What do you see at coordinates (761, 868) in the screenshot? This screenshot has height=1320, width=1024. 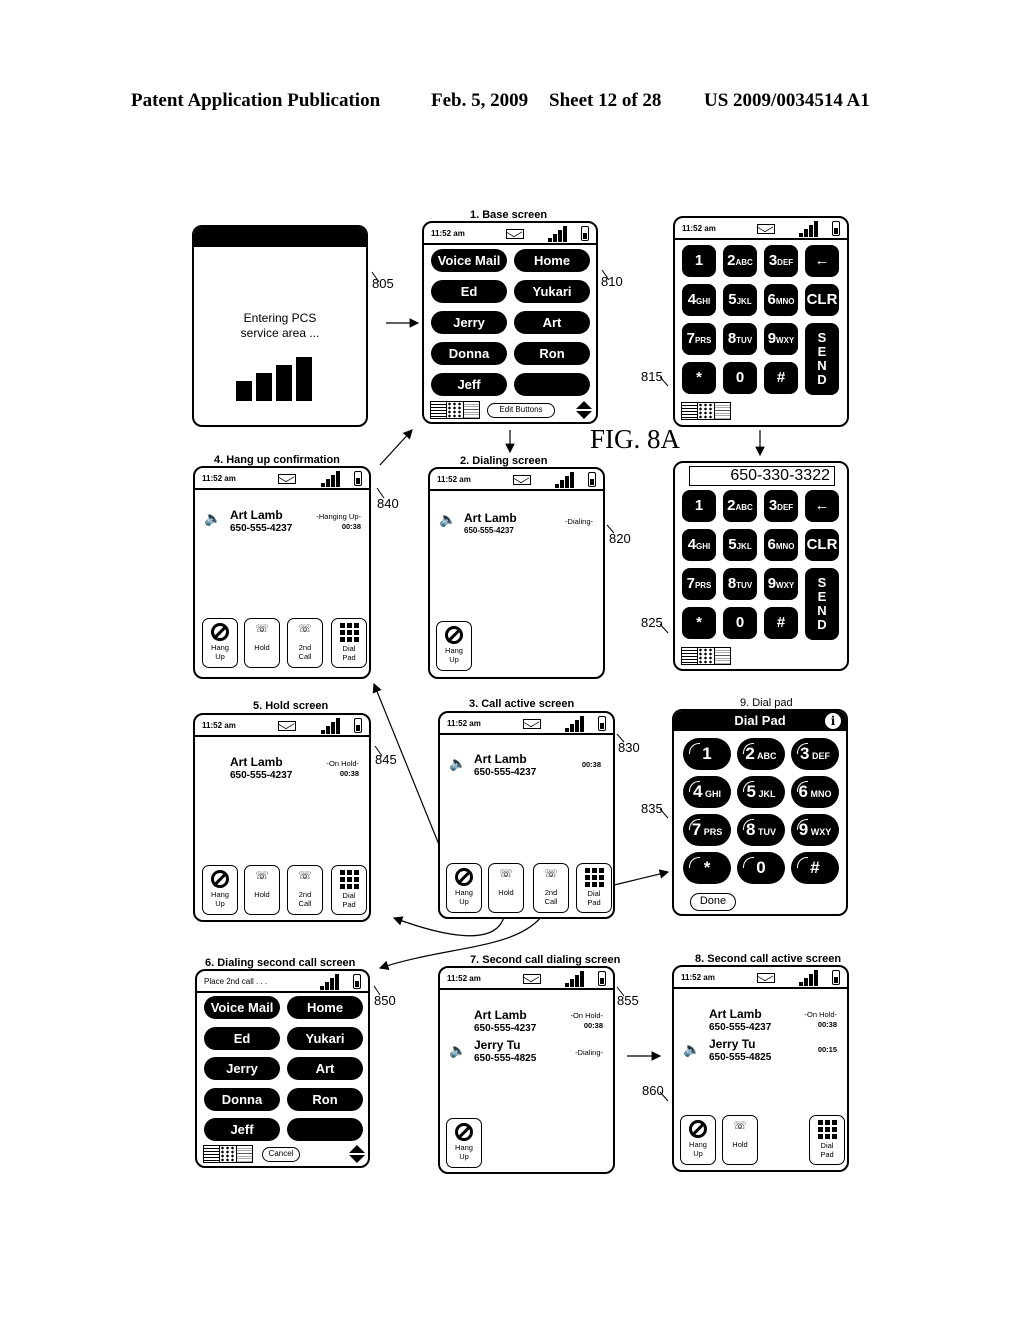 I see `dial-key-0: 0` at bounding box center [761, 868].